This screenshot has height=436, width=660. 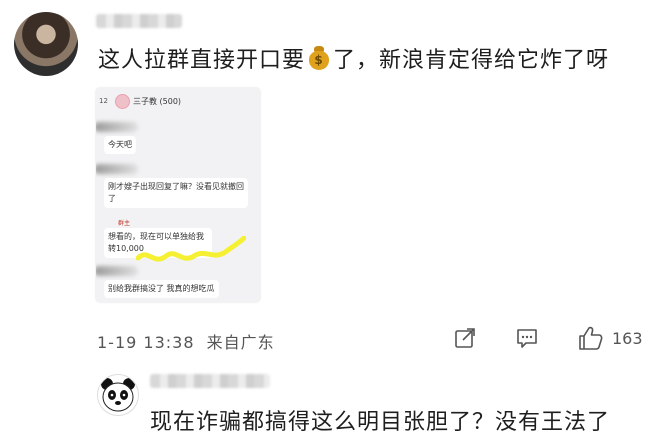 I want to click on comment-text: 这人拉群直接开口要 $ 了，新浪肯定得给它炸了呀, so click(x=353, y=58).